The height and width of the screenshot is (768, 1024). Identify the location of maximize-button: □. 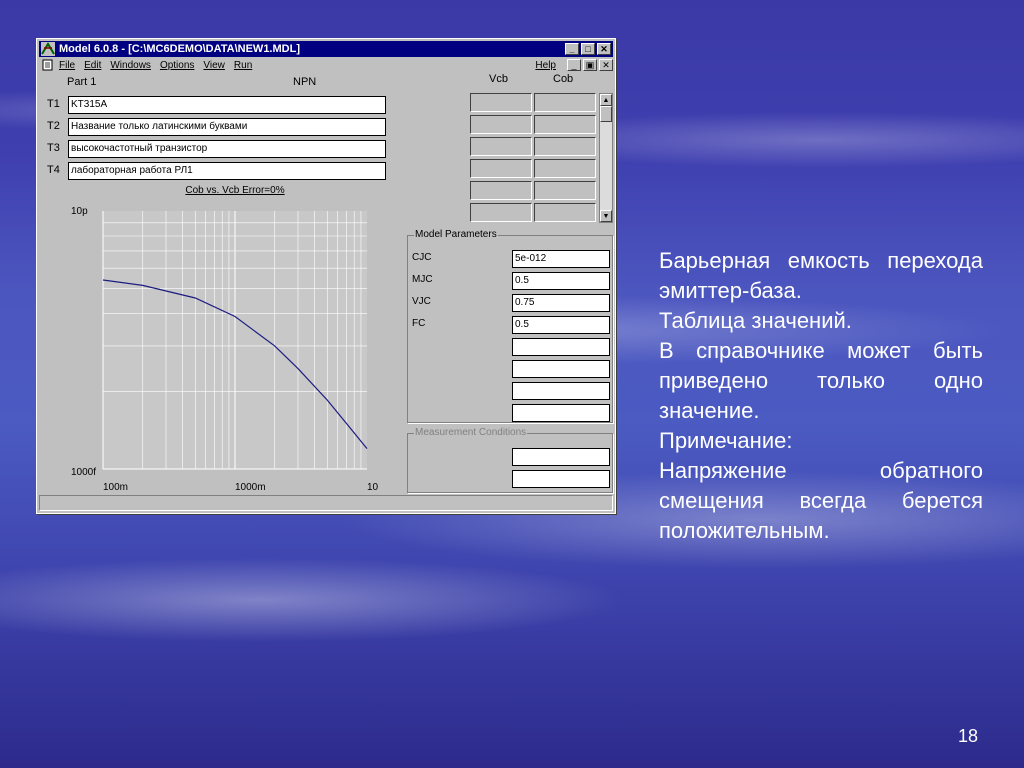
(588, 49).